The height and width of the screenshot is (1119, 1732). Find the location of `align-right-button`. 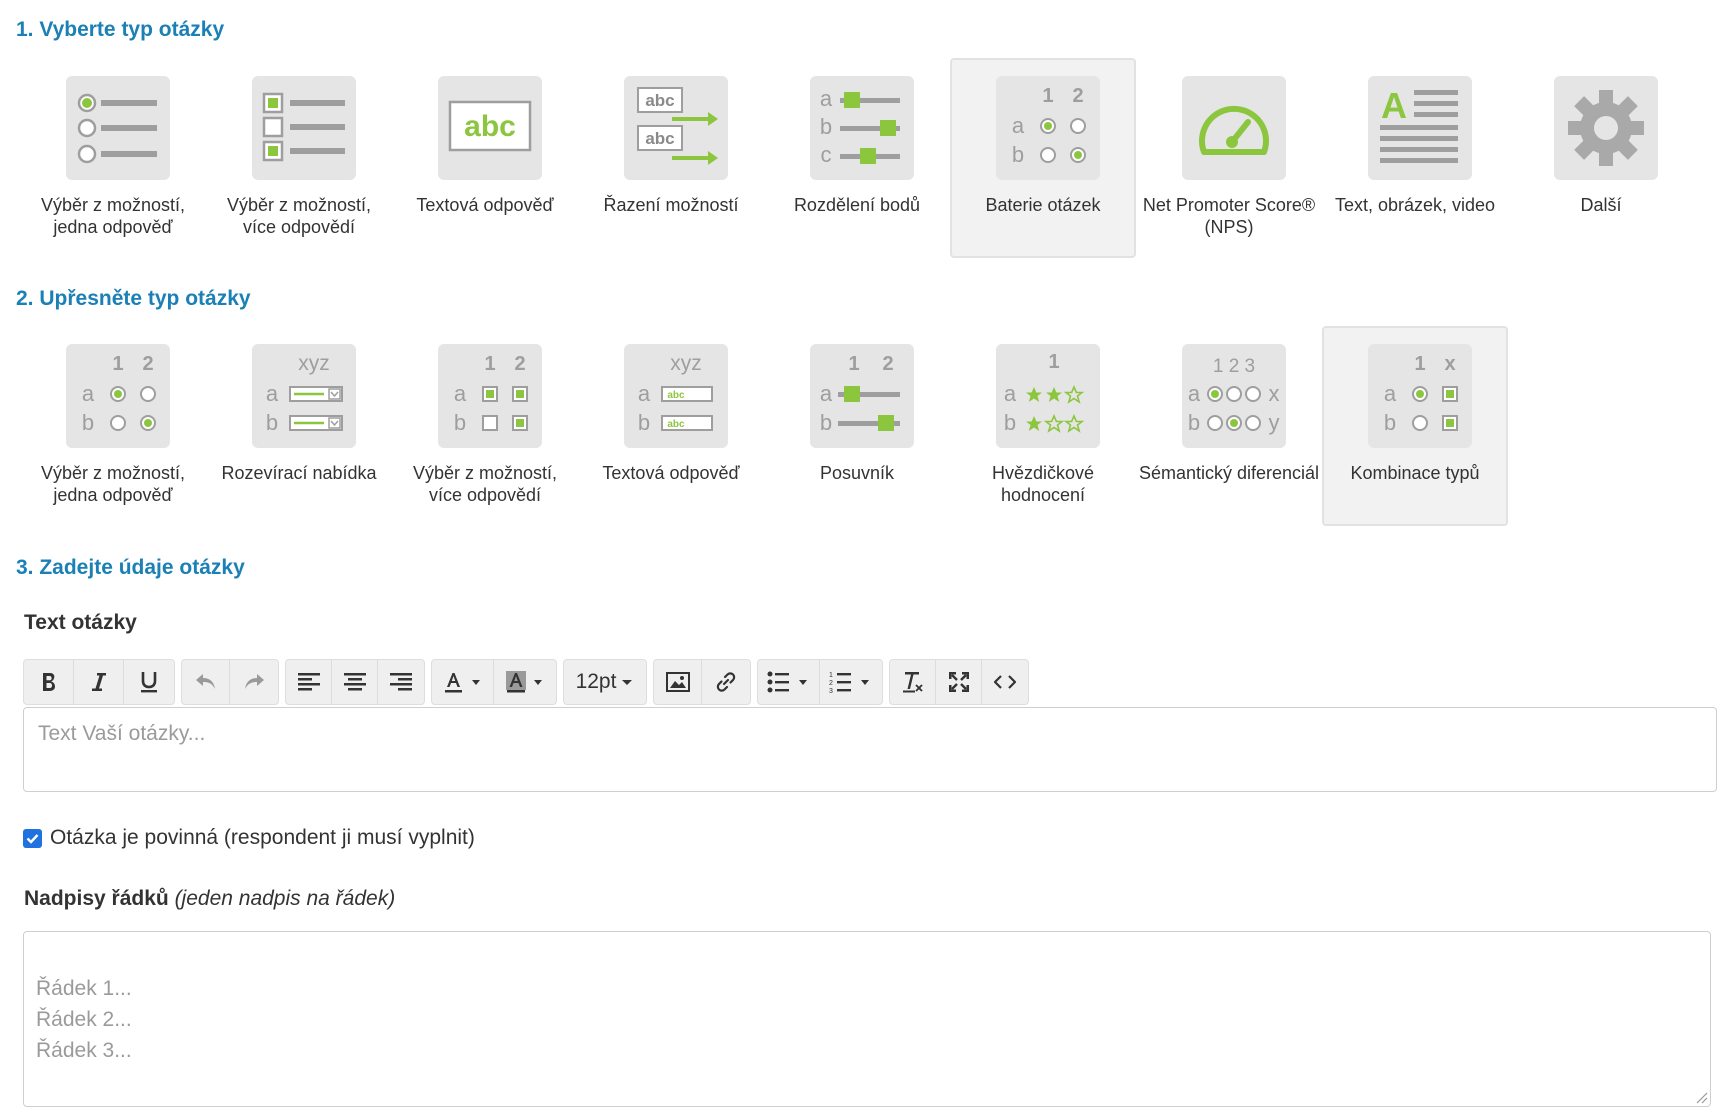

align-right-button is located at coordinates (401, 682).